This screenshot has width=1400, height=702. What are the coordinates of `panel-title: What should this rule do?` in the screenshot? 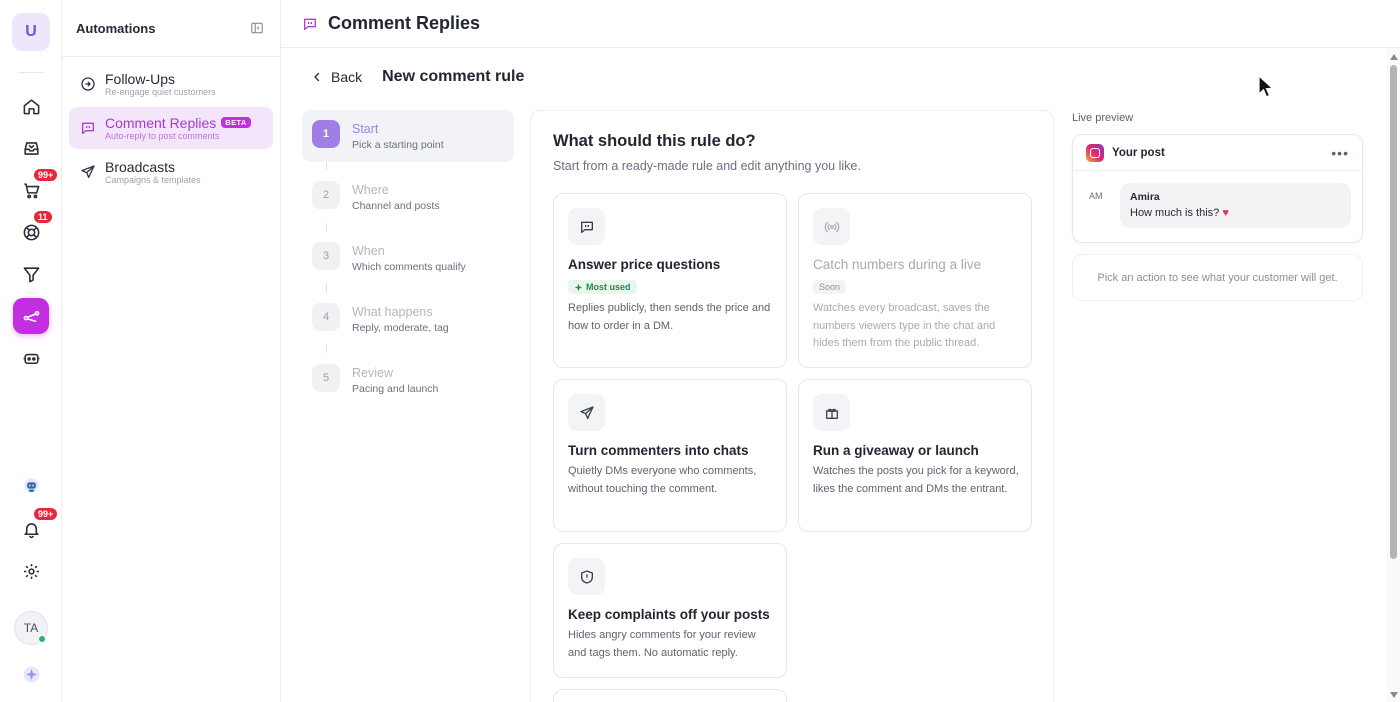 It's located at (654, 141).